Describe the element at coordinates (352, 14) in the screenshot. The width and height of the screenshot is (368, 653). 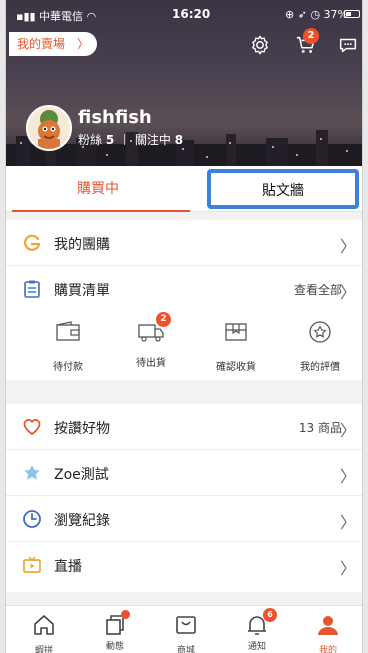
I see `battery-icon` at that location.